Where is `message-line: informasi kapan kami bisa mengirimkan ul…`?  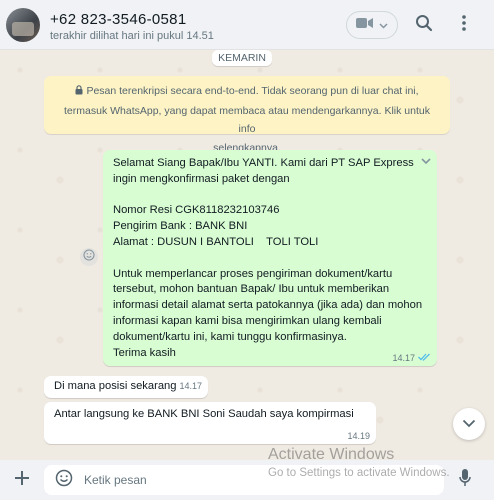
message-line: informasi kapan kami bisa mengirimkan ul… is located at coordinates (247, 320).